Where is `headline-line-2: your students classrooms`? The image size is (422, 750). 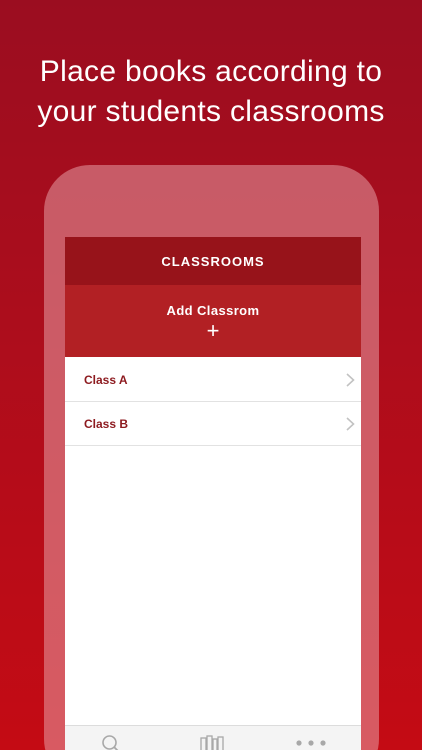
headline-line-2: your students classrooms is located at coordinates (211, 111).